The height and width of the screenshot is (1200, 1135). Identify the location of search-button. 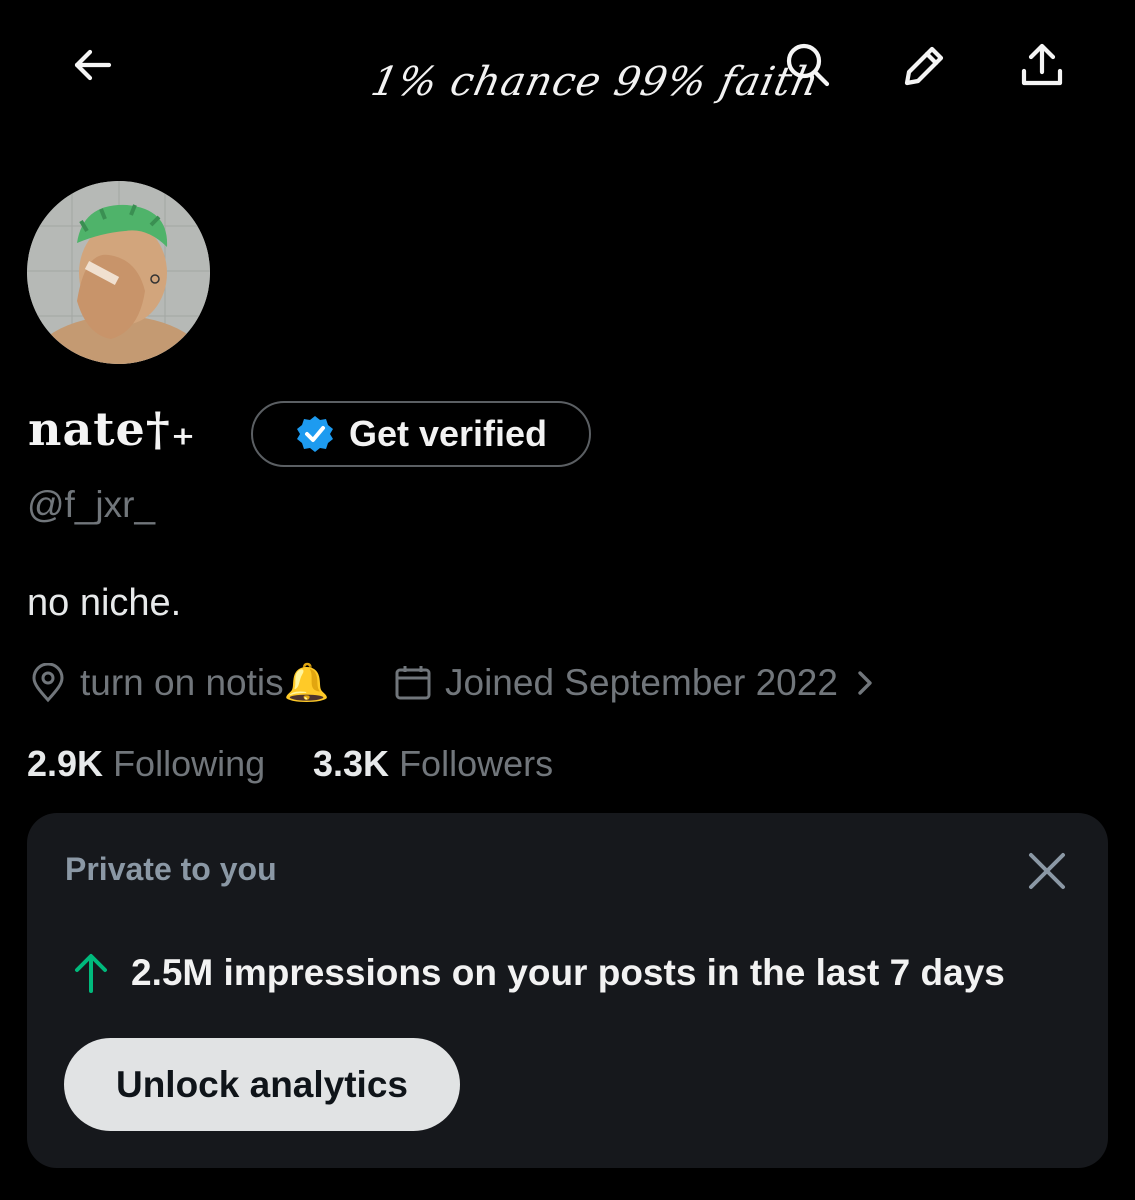
(808, 65).